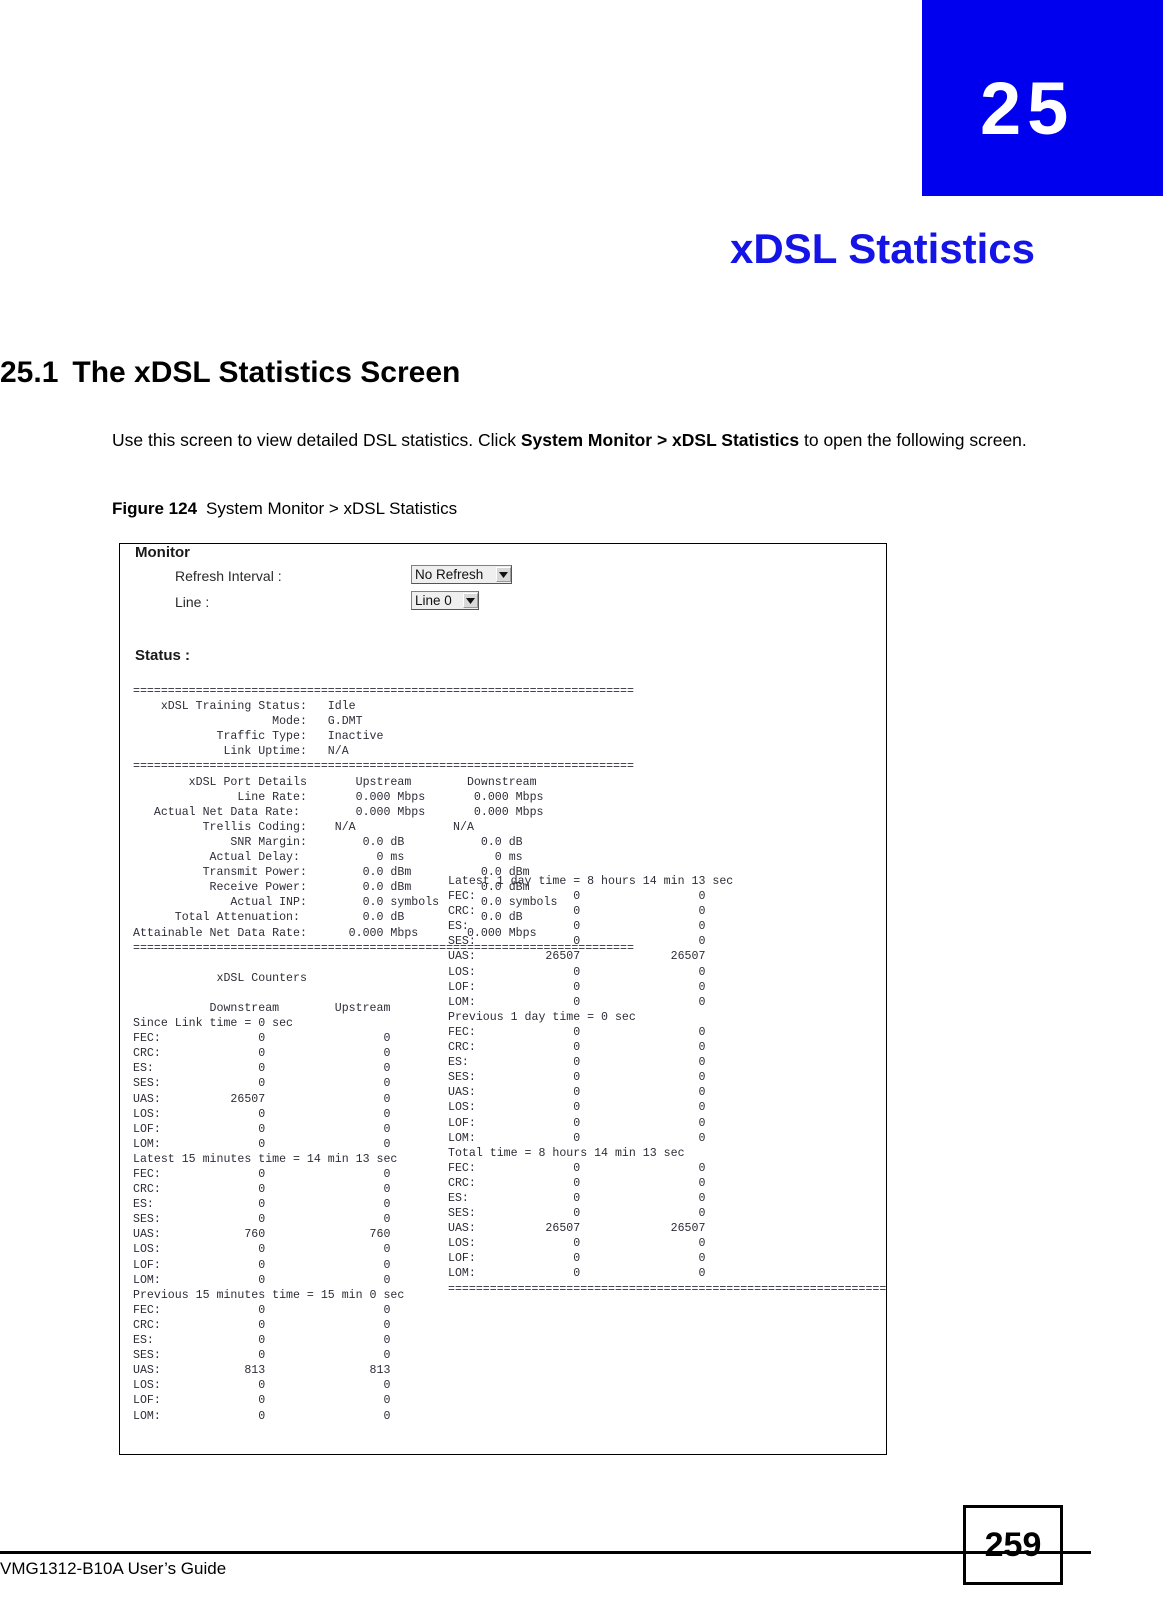  I want to click on section-number: 25.1, so click(29, 372).